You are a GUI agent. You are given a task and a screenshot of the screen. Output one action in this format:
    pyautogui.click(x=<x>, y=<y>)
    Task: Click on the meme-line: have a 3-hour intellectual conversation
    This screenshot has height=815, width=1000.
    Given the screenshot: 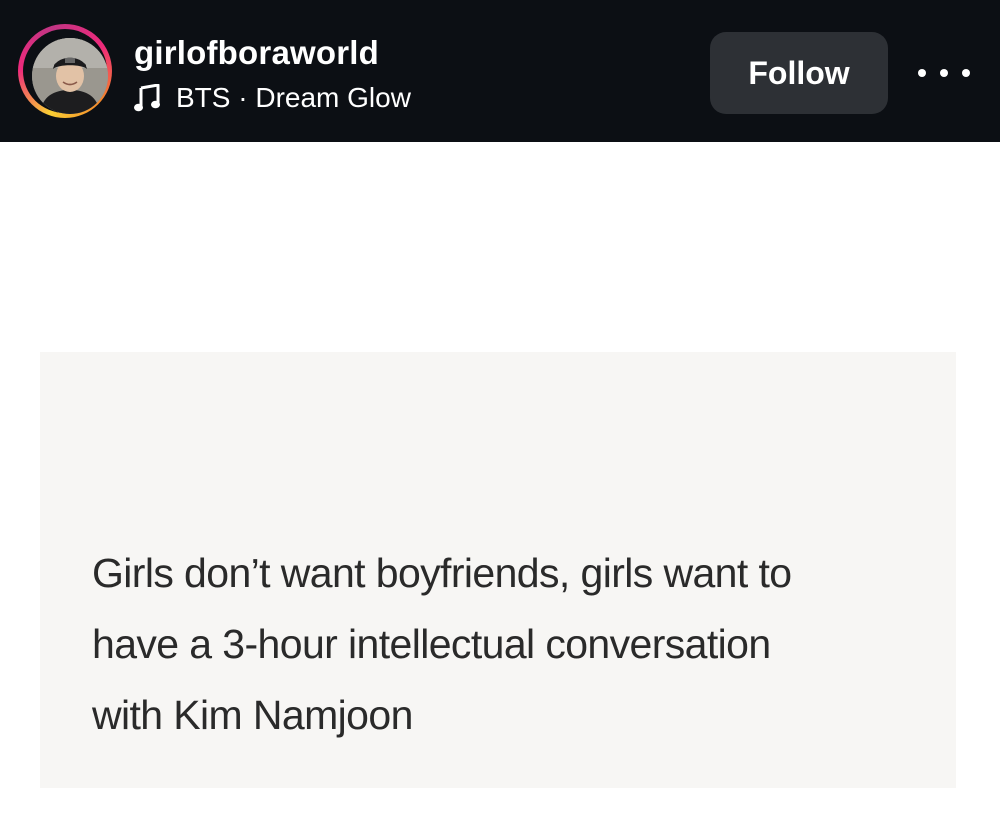 What is the action you would take?
    pyautogui.click(x=431, y=644)
    